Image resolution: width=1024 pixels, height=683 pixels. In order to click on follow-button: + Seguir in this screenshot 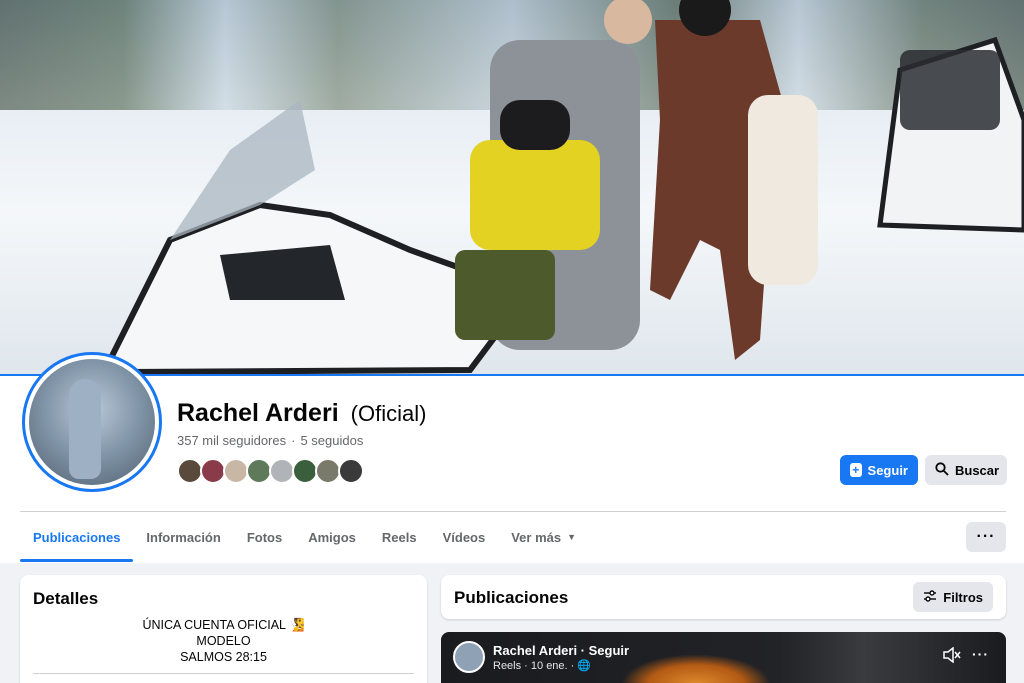, I will do `click(879, 470)`.